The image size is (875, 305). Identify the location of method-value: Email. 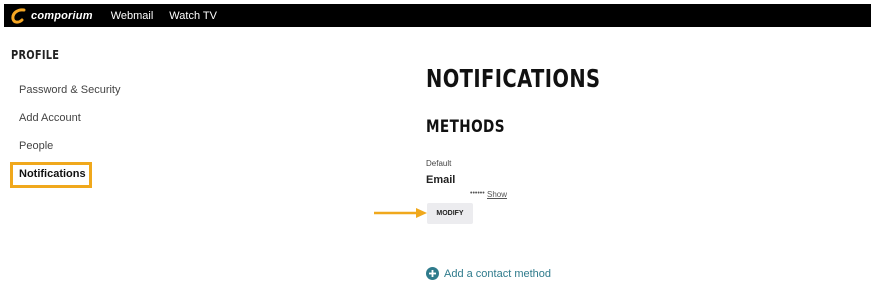
(441, 180).